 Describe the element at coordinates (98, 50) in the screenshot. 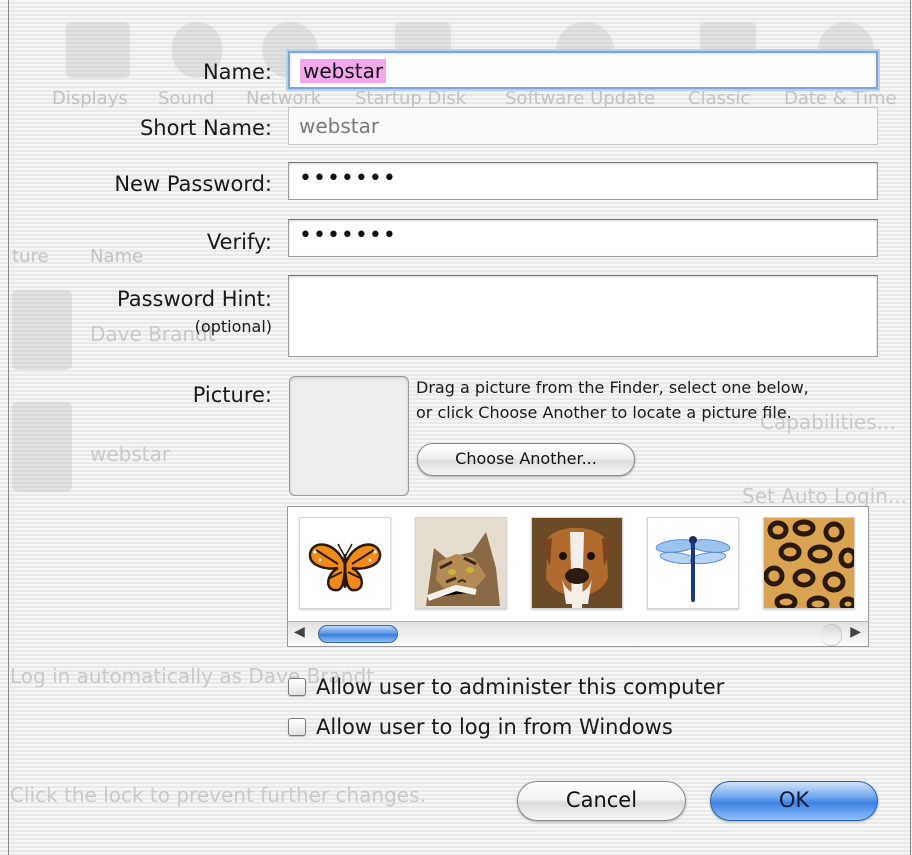

I see `displays-icon` at that location.